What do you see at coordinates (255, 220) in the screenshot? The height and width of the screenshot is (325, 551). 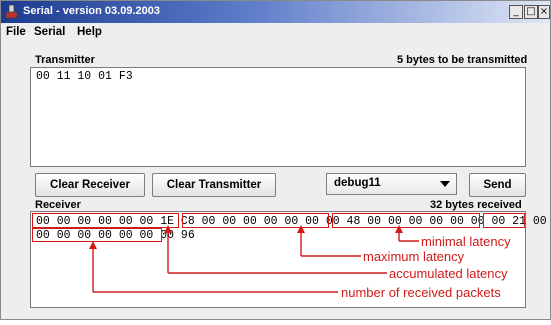 I see `highlight-accumulated-field` at bounding box center [255, 220].